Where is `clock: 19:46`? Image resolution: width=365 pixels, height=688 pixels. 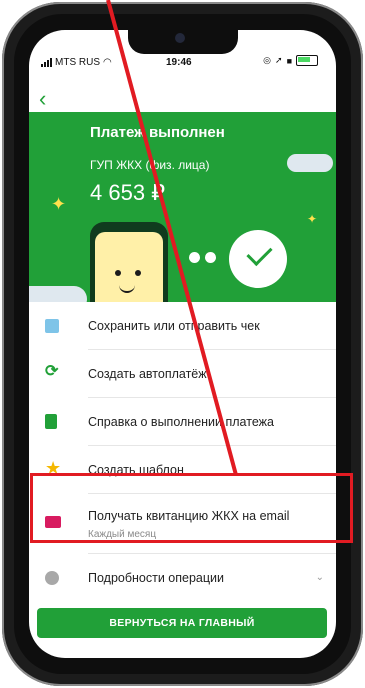
clock: 19:46 is located at coordinates (179, 62).